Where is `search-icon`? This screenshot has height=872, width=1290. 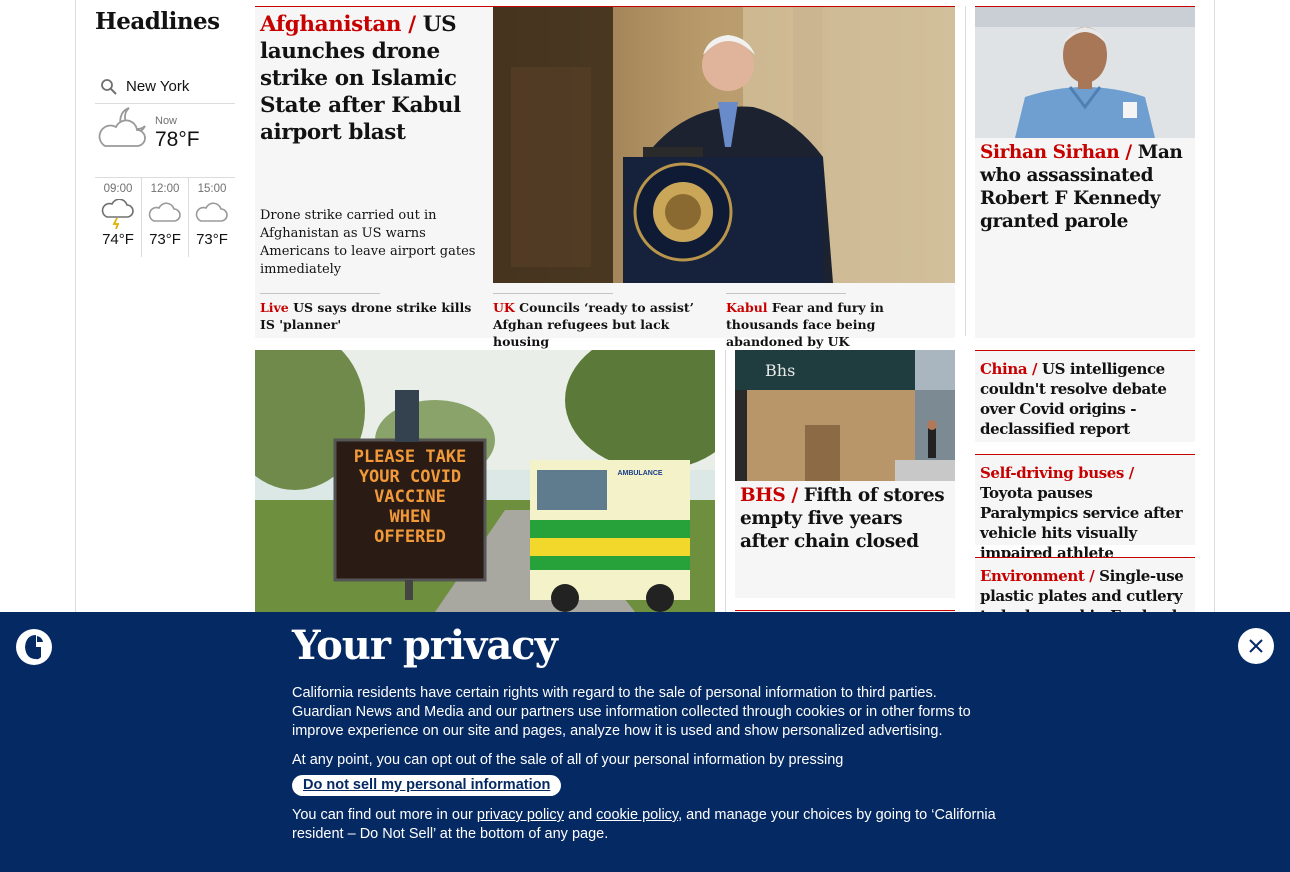
search-icon is located at coordinates (109, 86).